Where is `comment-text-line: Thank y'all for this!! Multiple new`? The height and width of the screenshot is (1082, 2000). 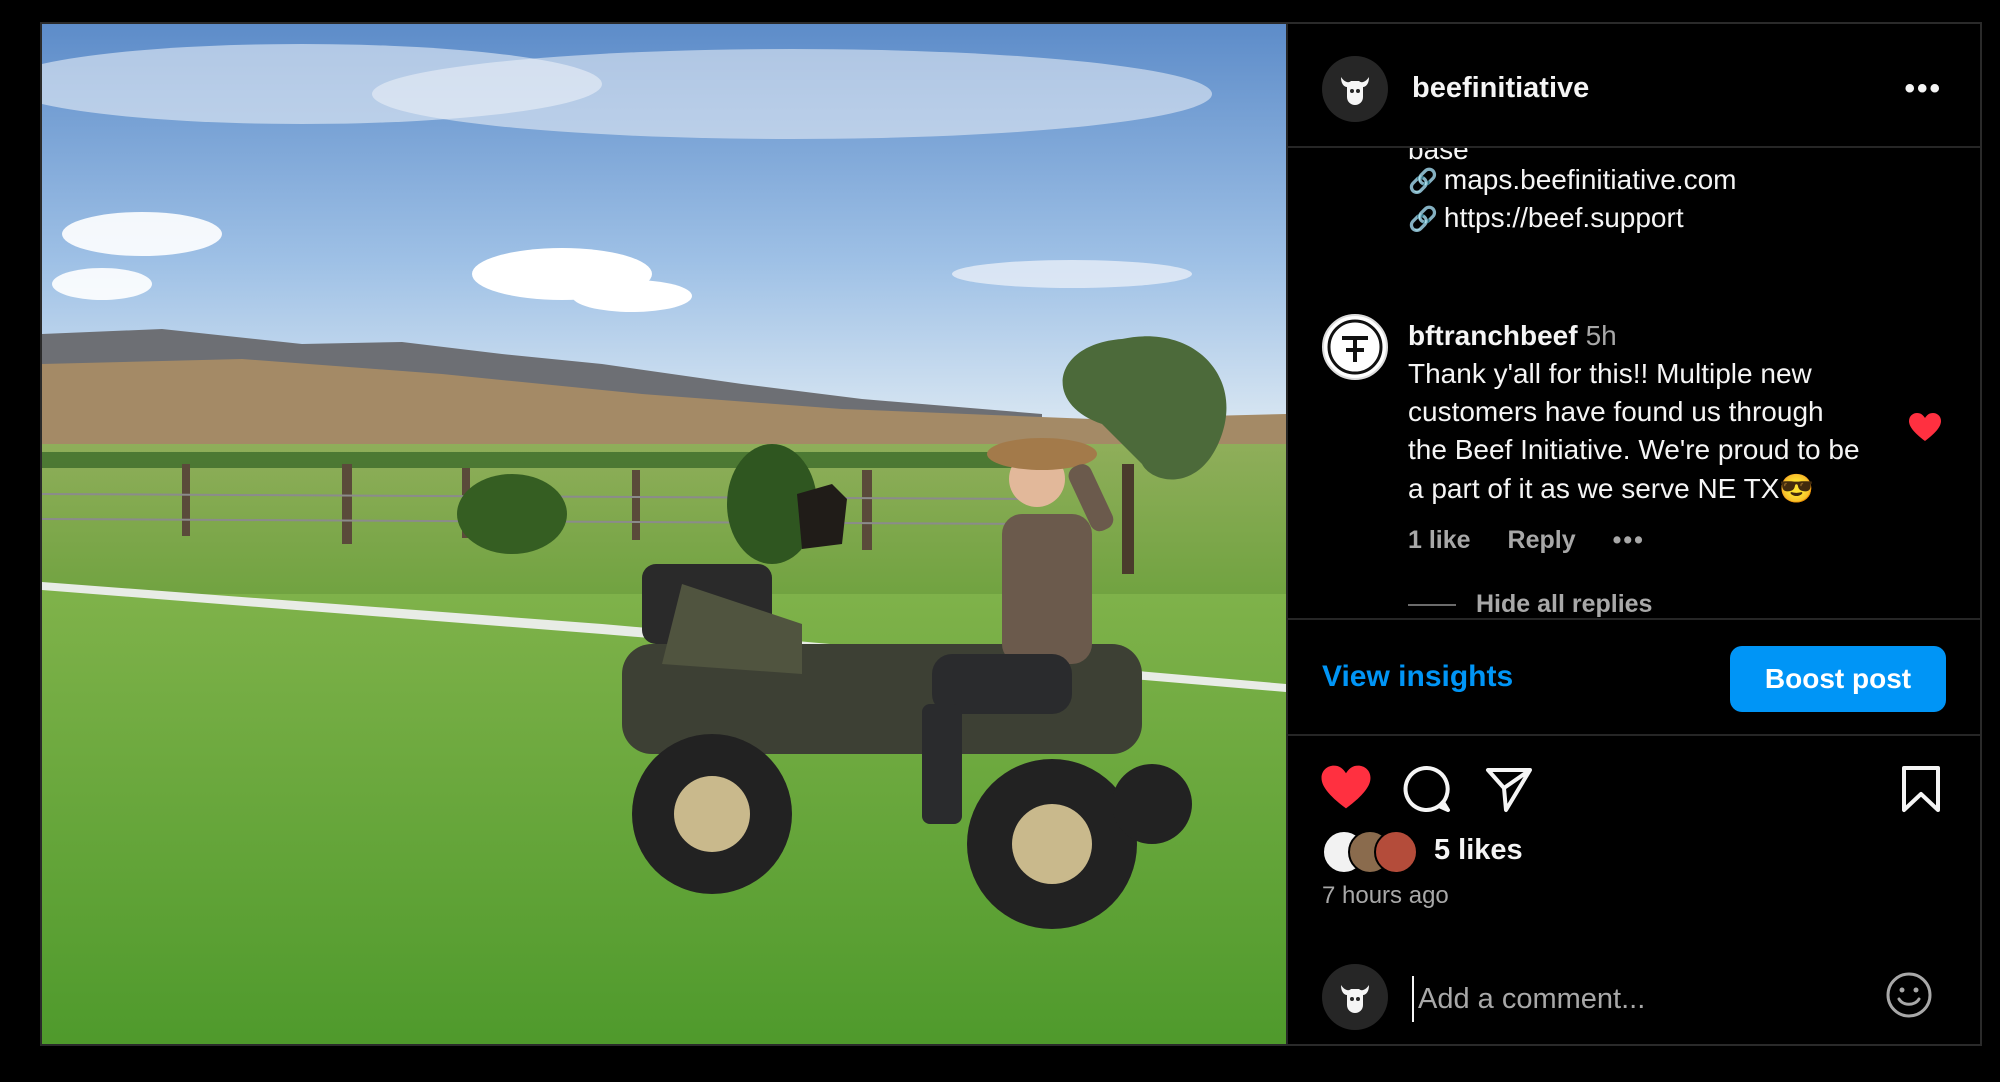 comment-text-line: Thank y'all for this!! Multiple new is located at coordinates (1610, 373).